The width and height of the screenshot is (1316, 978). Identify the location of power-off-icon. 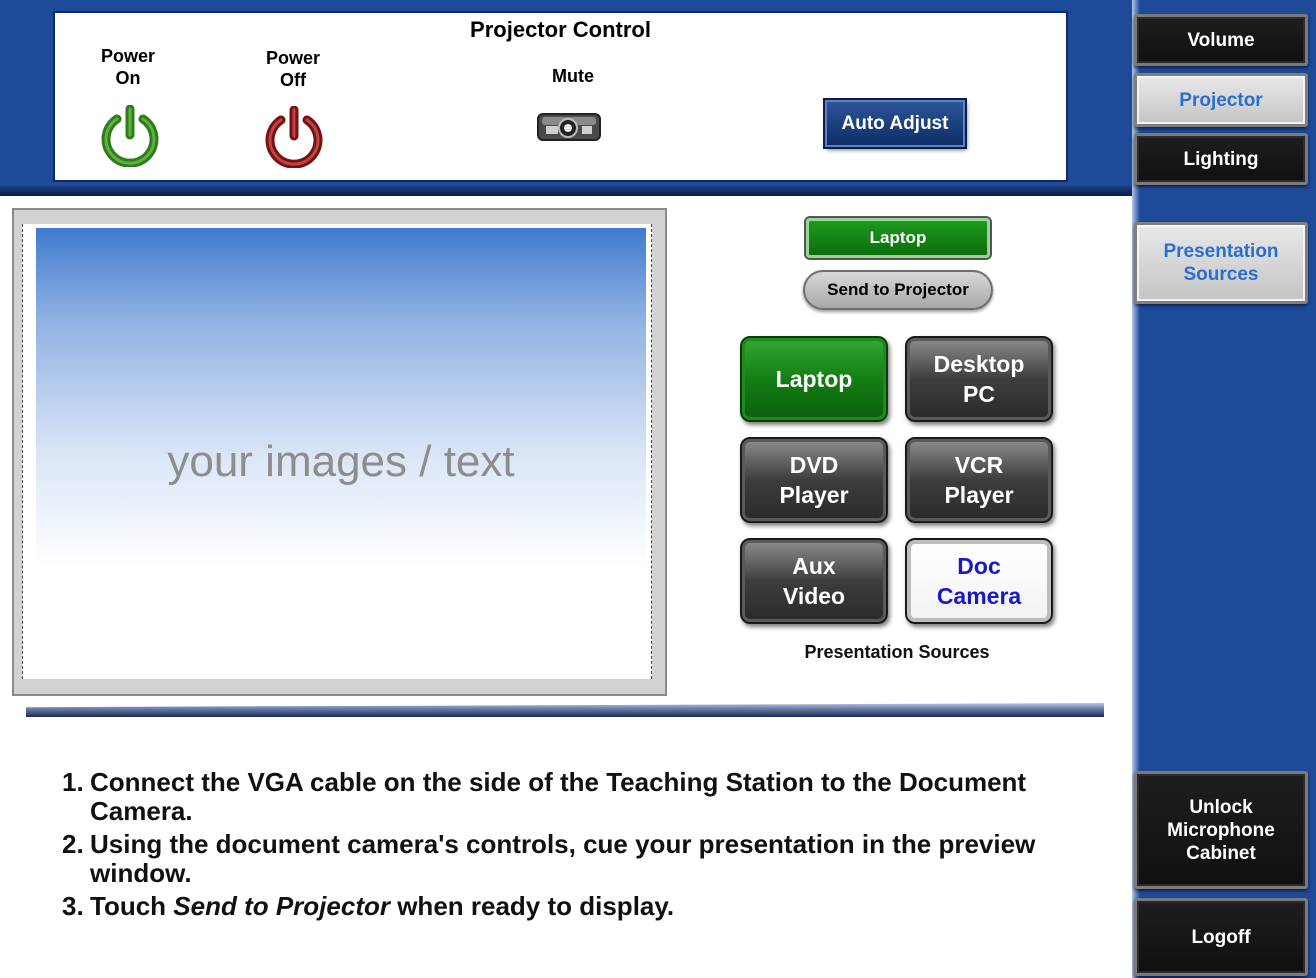
(294, 137).